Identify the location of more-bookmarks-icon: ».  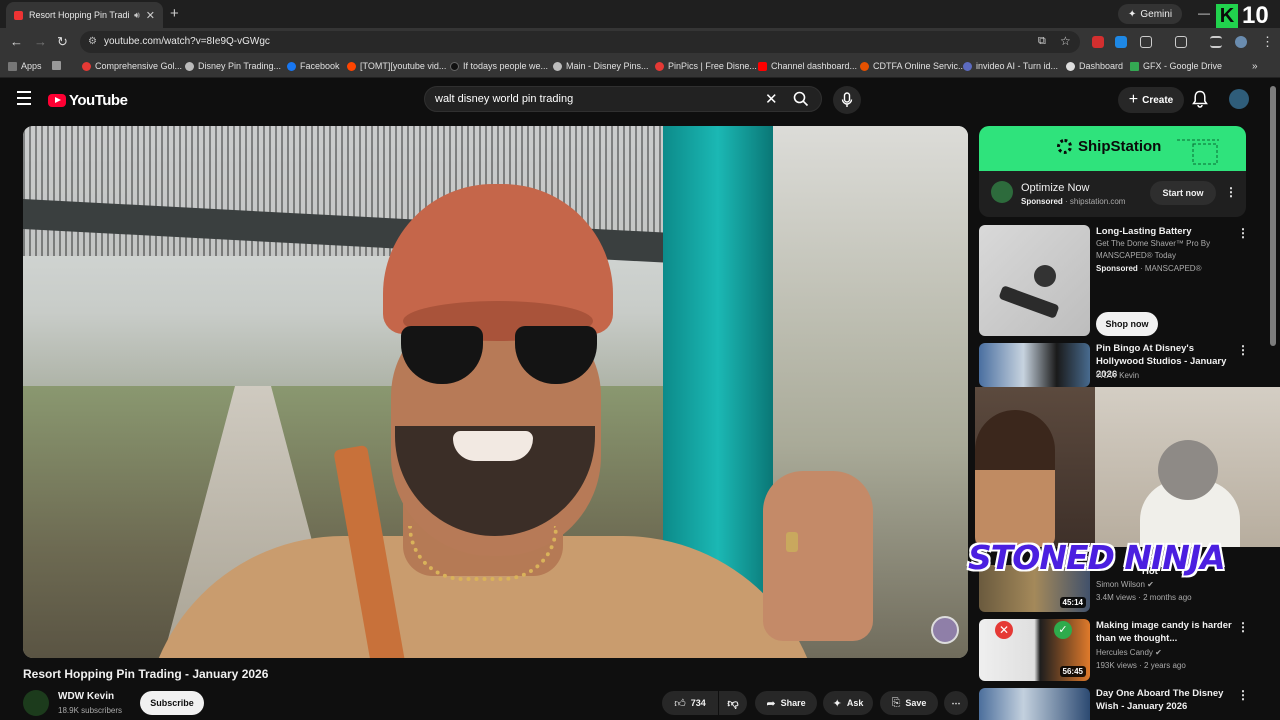
(1255, 66).